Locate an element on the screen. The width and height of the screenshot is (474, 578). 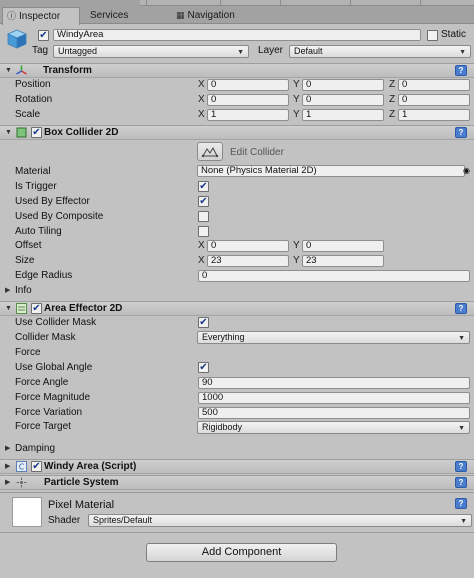
particle-system-icon is located at coordinates (21, 482).